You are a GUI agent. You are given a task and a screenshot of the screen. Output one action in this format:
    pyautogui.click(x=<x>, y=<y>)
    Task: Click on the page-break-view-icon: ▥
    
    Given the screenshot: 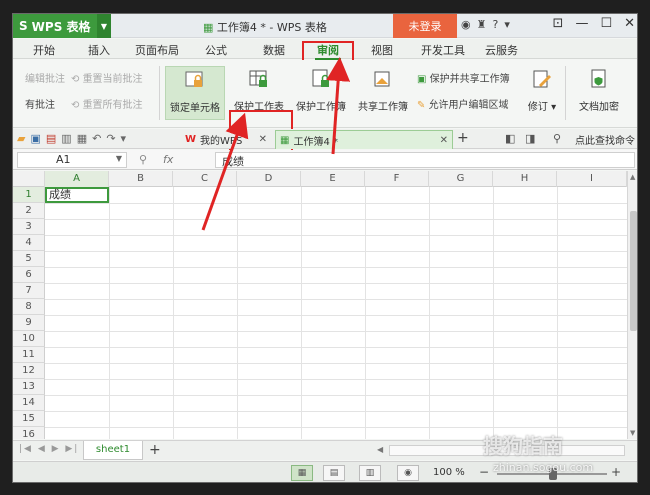 What is the action you would take?
    pyautogui.click(x=370, y=473)
    